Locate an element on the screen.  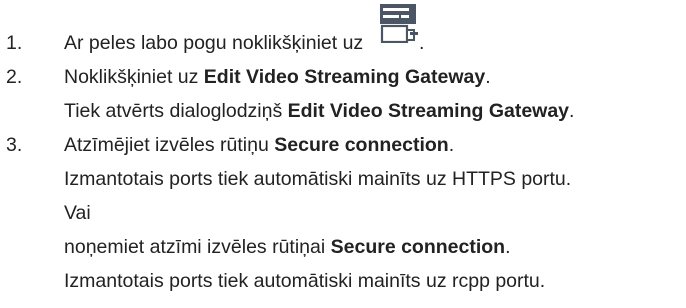
step-3-number: 3. is located at coordinates (14, 145).